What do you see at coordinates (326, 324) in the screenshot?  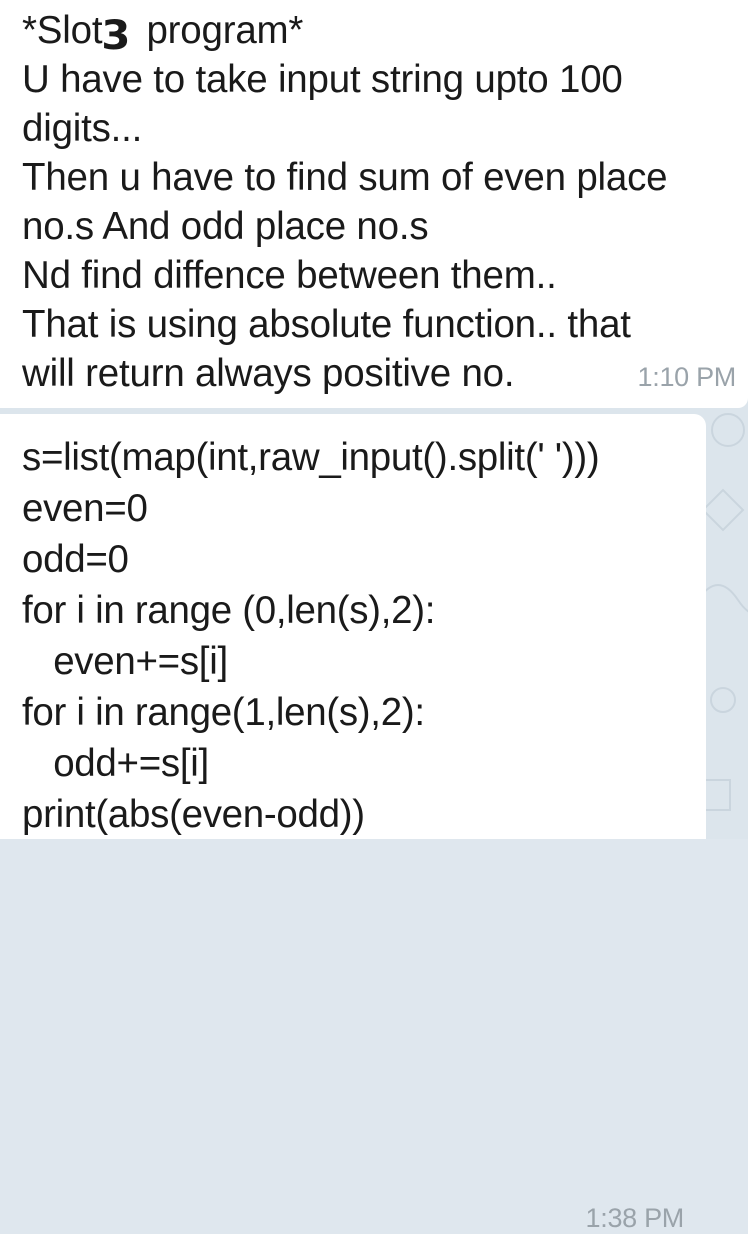 I see `message-text-line: That is using absolute function.. that` at bounding box center [326, 324].